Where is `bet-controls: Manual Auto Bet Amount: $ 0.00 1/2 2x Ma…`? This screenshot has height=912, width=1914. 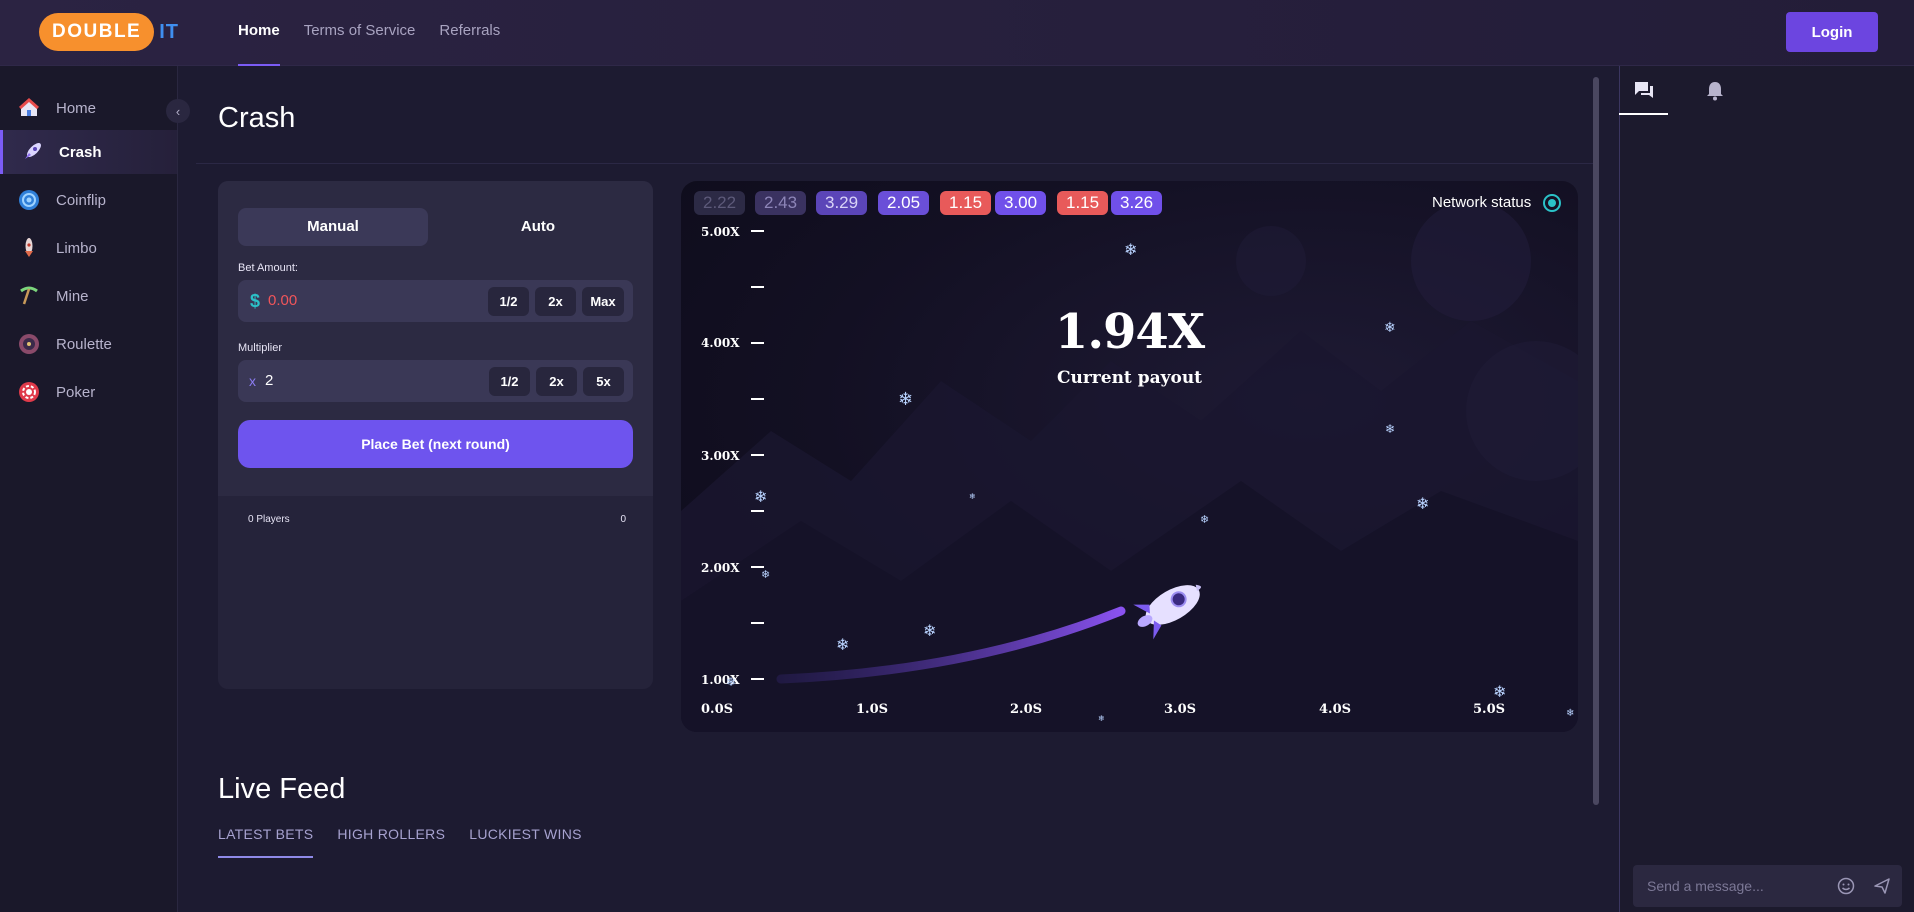 bet-controls: Manual Auto Bet Amount: $ 0.00 1/2 2x Ma… is located at coordinates (435, 338).